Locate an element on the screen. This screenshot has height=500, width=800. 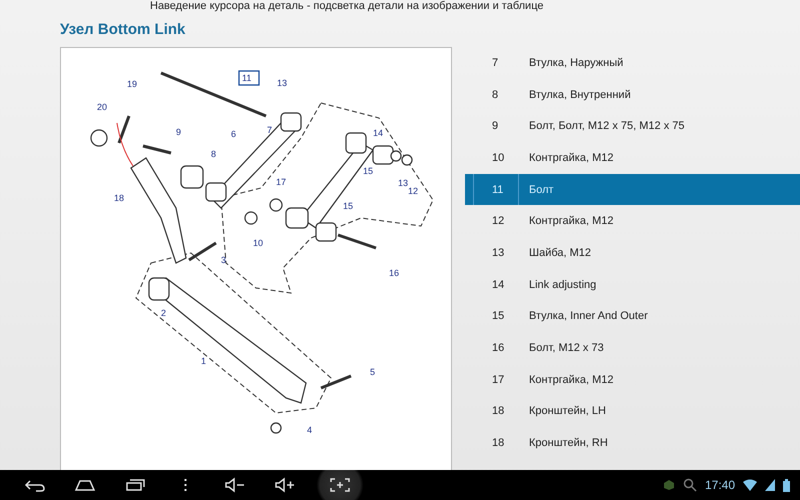
callout-number: 5 is located at coordinates (373, 372).